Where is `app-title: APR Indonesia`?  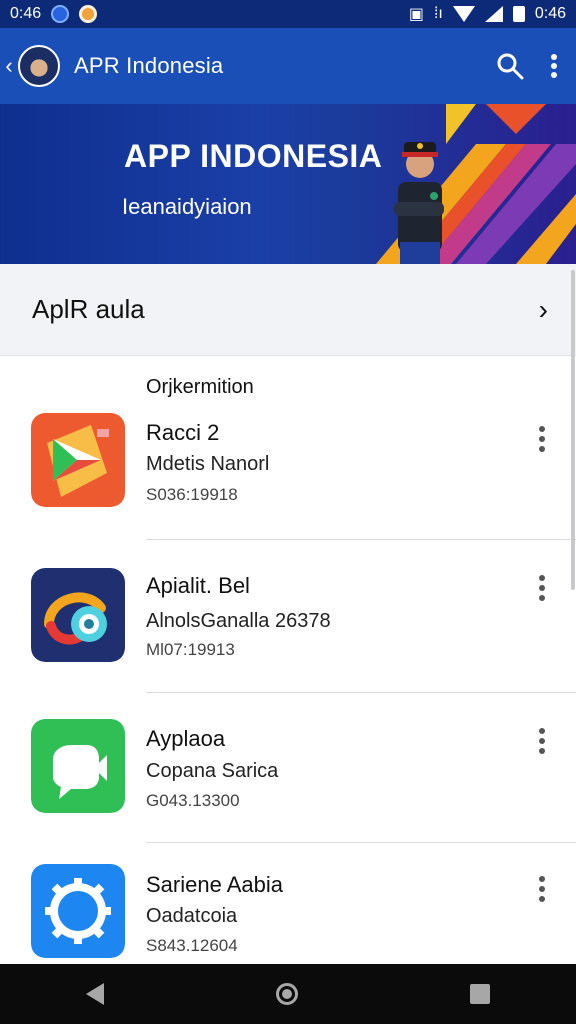
app-title: APR Indonesia is located at coordinates (149, 65).